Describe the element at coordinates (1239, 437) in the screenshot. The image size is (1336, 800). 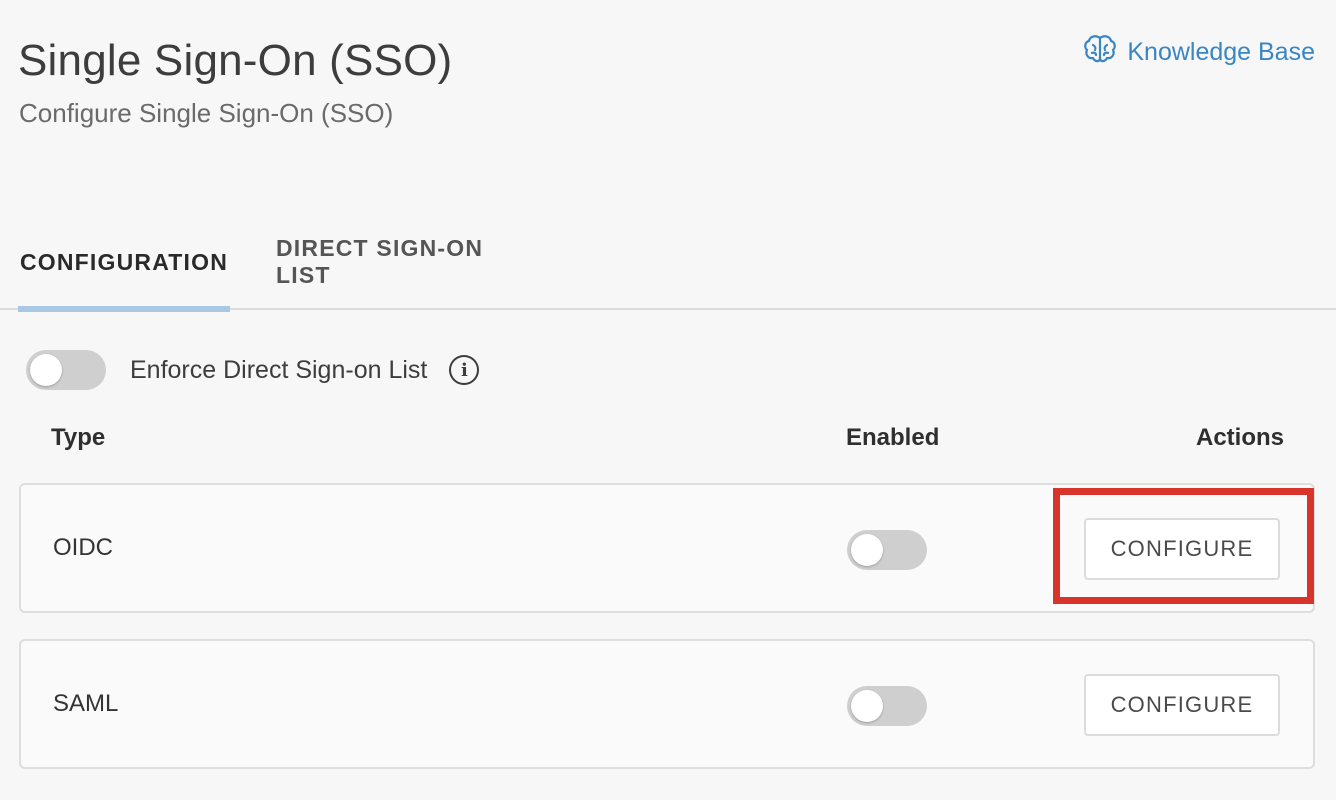
I see `column-header-actions: Actions` at that location.